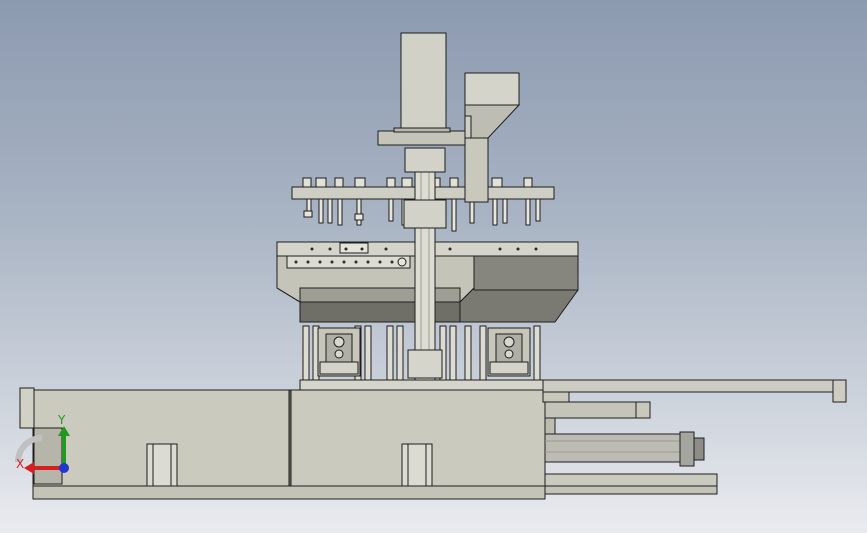 Image resolution: width=867 pixels, height=533 pixels. What do you see at coordinates (282, 439) in the screenshot?
I see `base-frame` at bounding box center [282, 439].